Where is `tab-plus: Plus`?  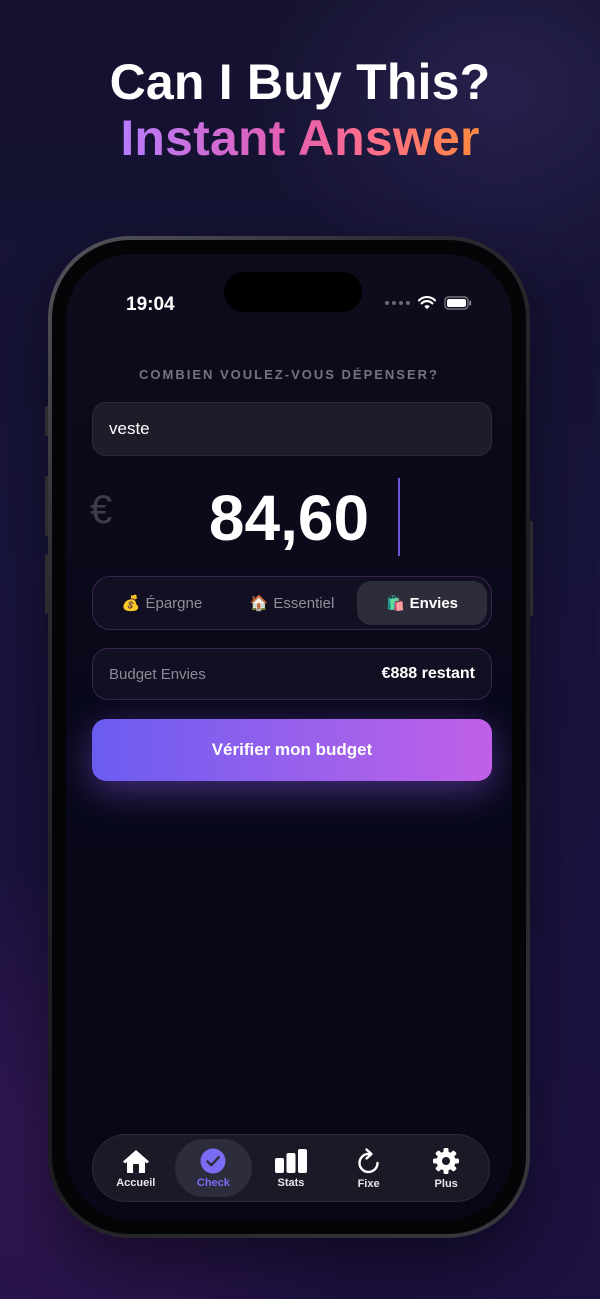 tab-plus: Plus is located at coordinates (446, 1168).